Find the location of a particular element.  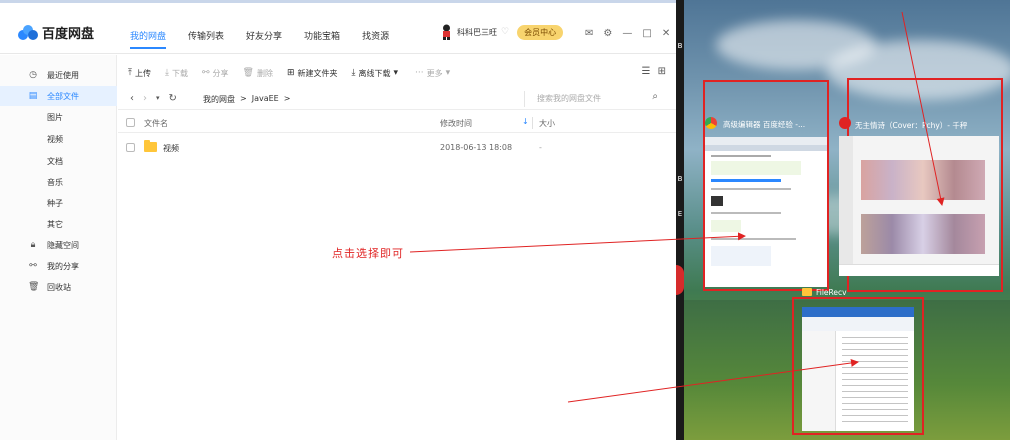

sort-arrow-icon: ↓ is located at coordinates (525, 121).